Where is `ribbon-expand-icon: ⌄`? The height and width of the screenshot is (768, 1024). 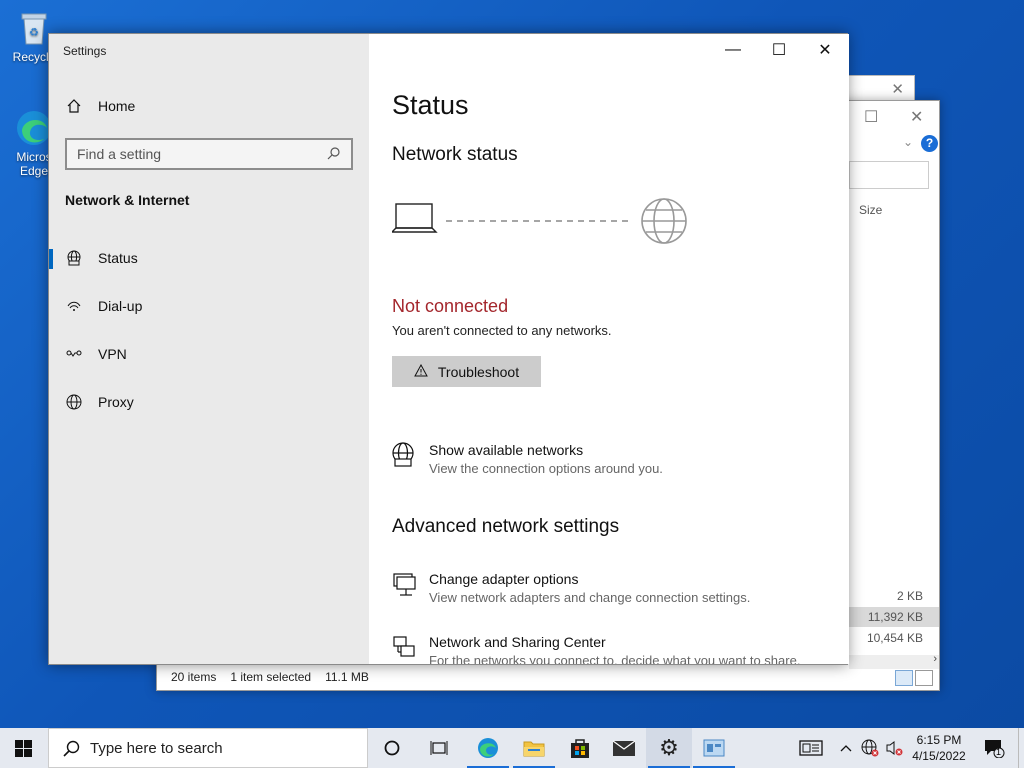 ribbon-expand-icon: ⌄ is located at coordinates (908, 142).